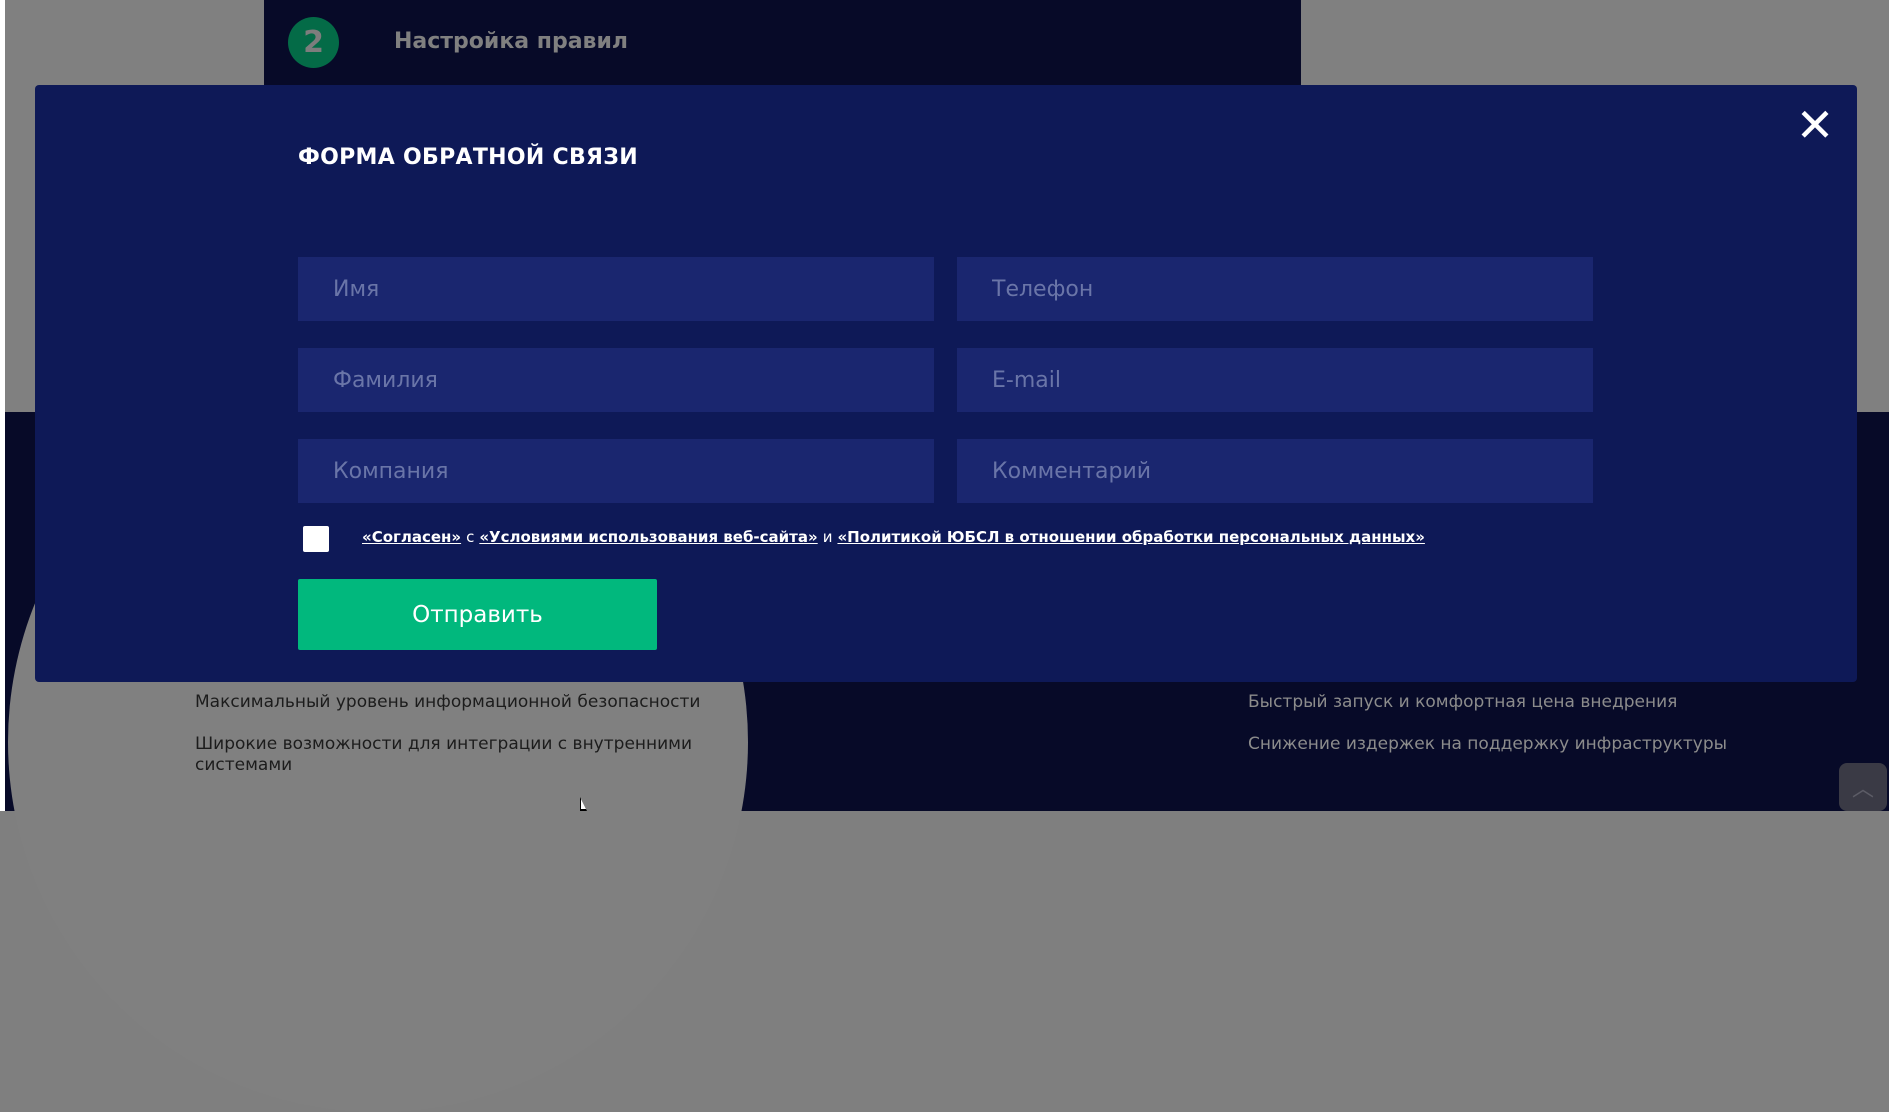  What do you see at coordinates (1275, 471) in the screenshot?
I see `comment-input` at bounding box center [1275, 471].